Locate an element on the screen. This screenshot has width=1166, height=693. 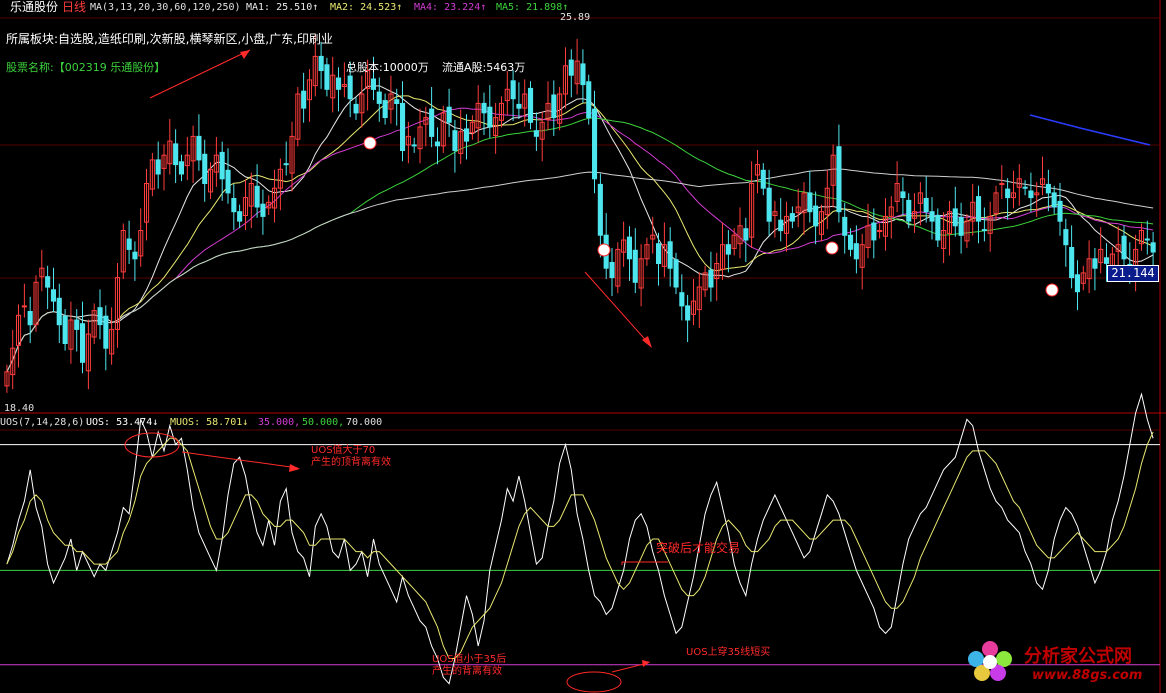
watermark-url: www.88gs.com is located at coordinates (1087, 675).